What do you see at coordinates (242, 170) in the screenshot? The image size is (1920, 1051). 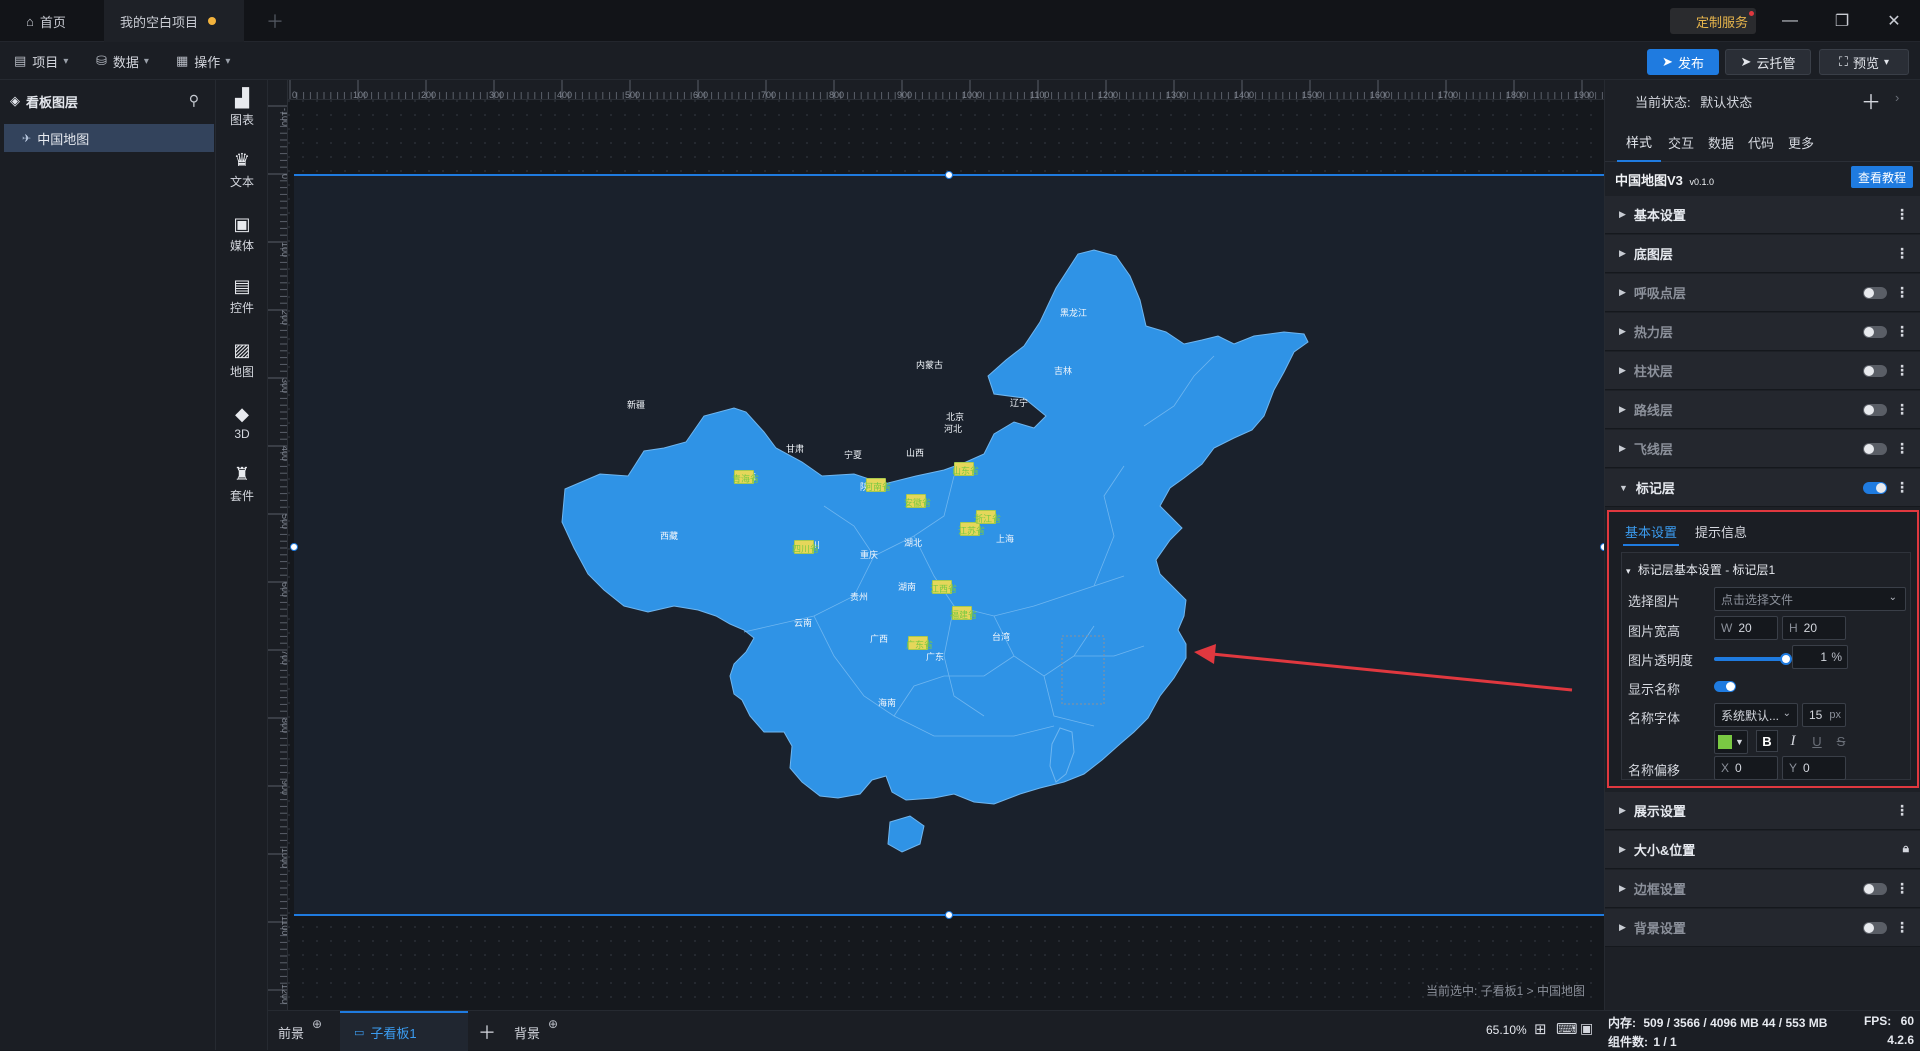 I see `rail-item-text: ♛ 文本` at bounding box center [242, 170].